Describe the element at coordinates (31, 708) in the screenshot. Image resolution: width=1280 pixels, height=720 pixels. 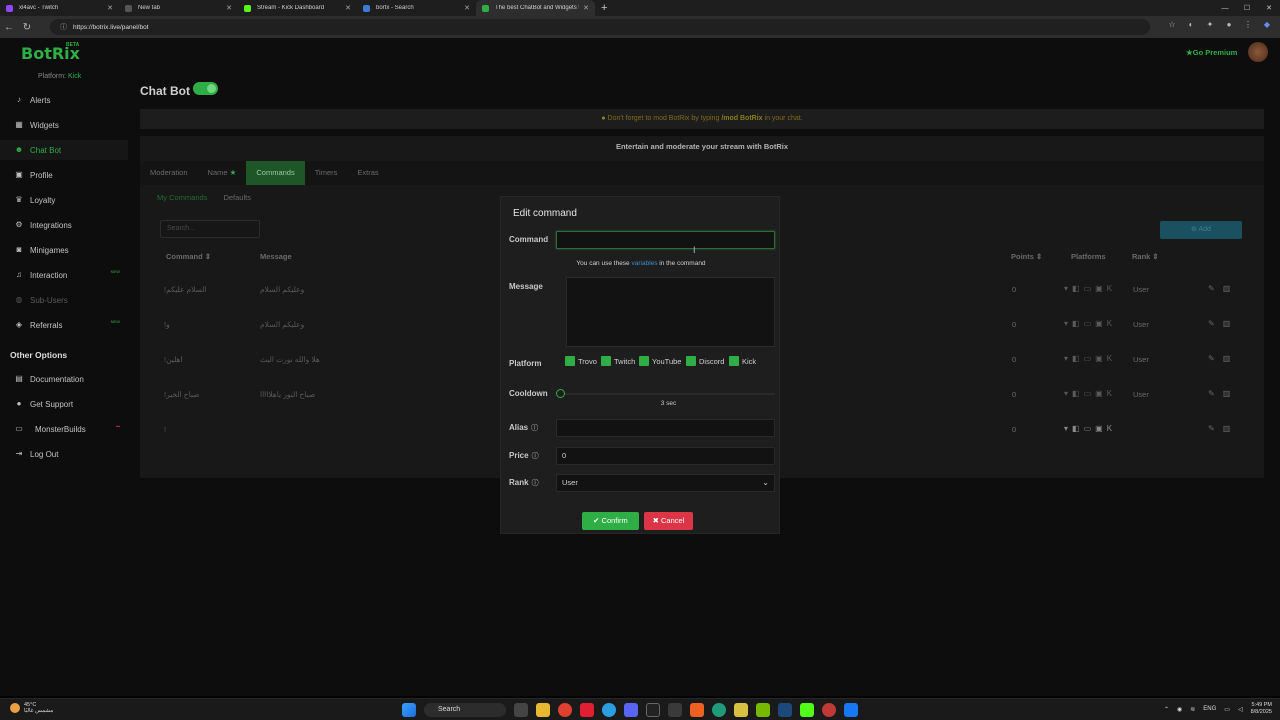
I see `weather-widget: 45°C مشمس غالبًا` at that location.